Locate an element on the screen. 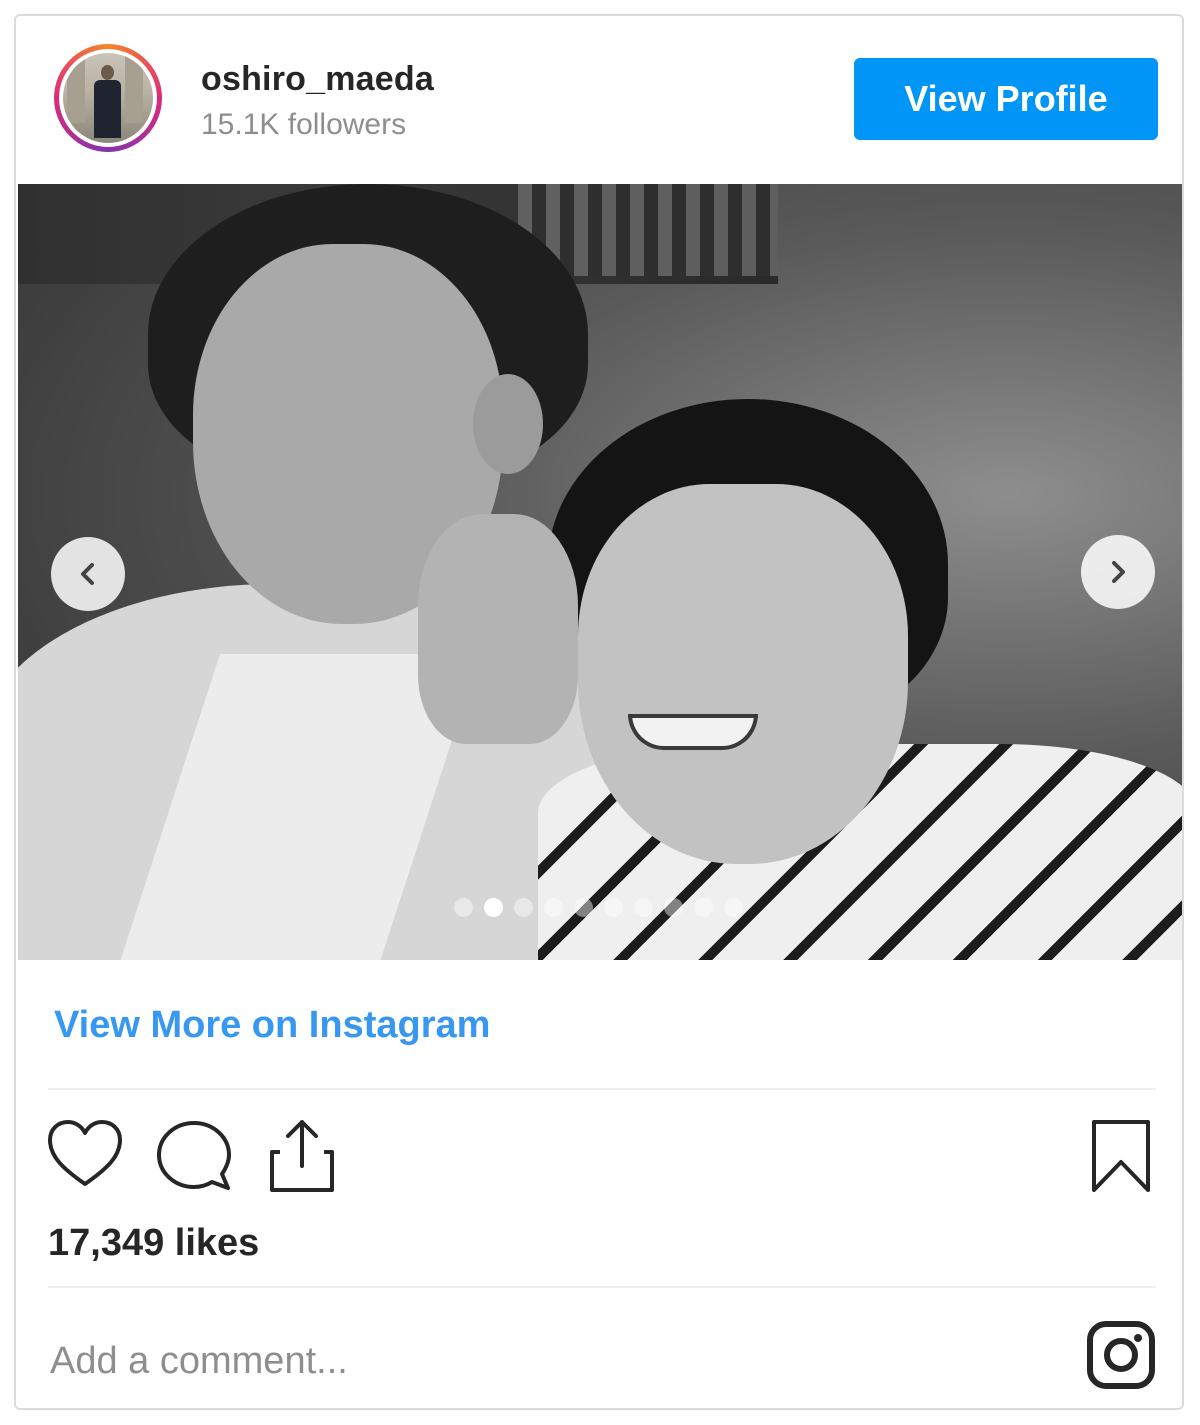  comment-icon is located at coordinates (194, 1155).